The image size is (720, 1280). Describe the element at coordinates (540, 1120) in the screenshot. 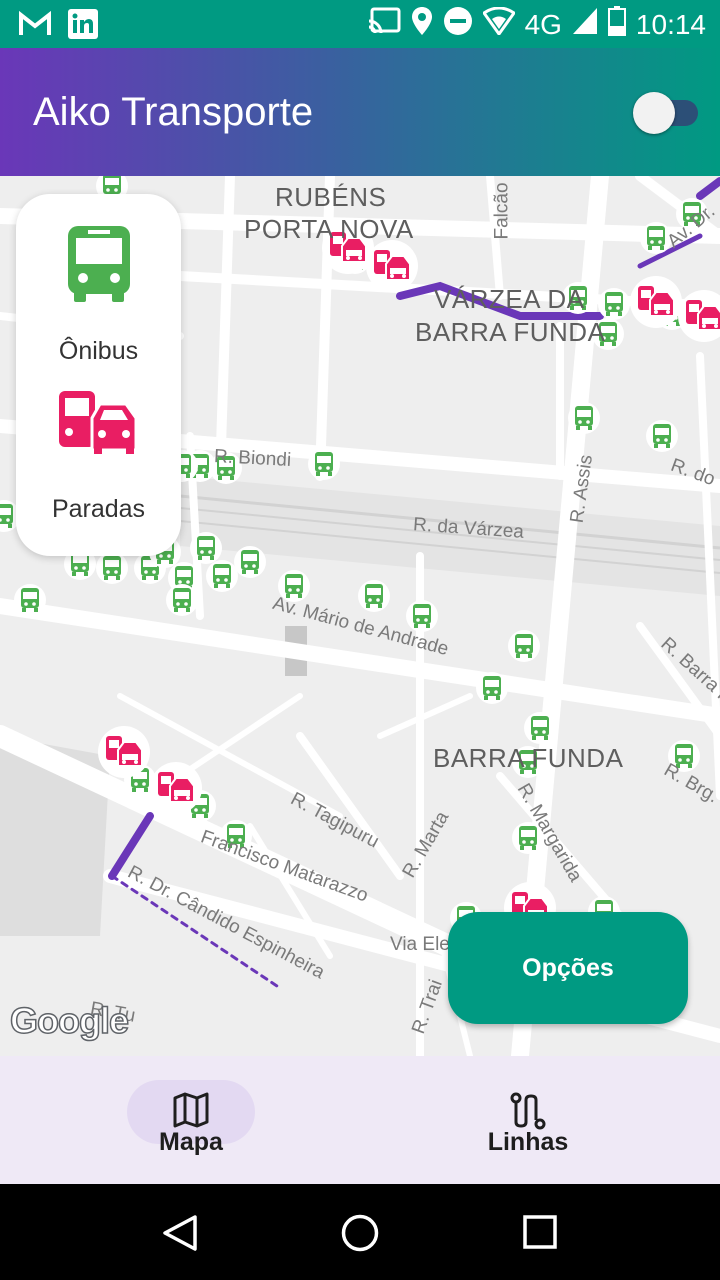

I see `nav-item-lines: Linhas` at that location.